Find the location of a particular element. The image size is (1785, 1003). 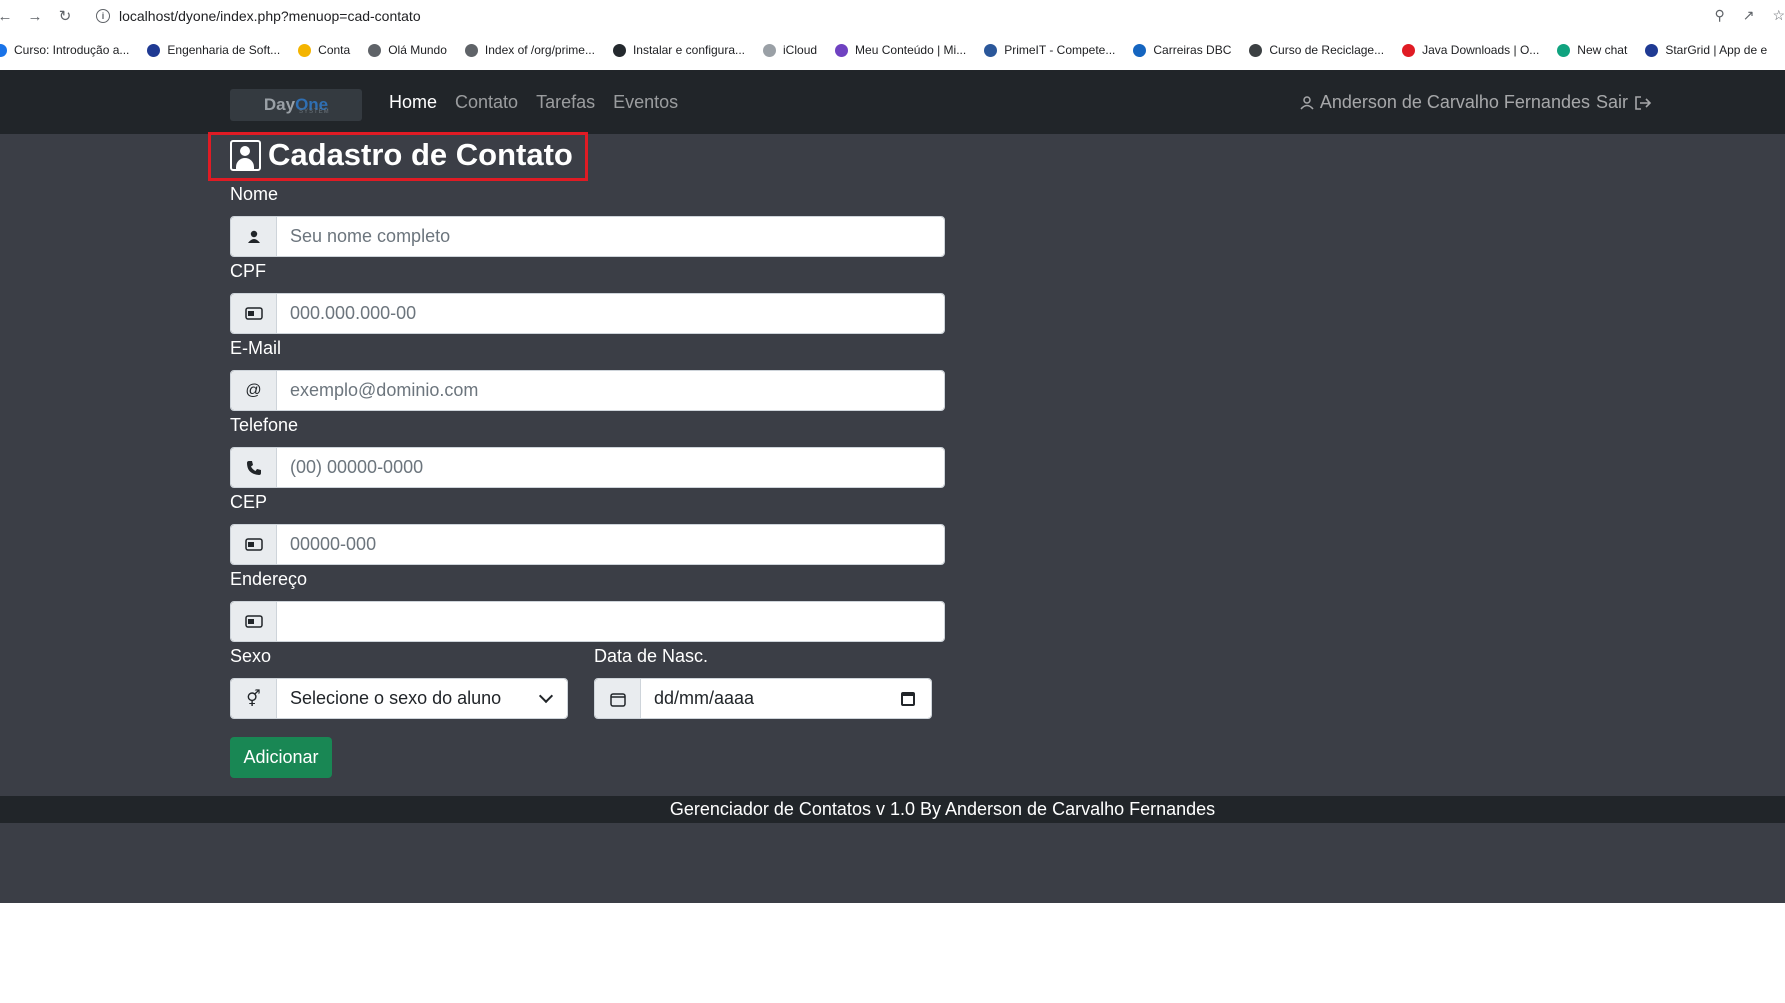

adicionar-button: Adicionar is located at coordinates (281, 757).